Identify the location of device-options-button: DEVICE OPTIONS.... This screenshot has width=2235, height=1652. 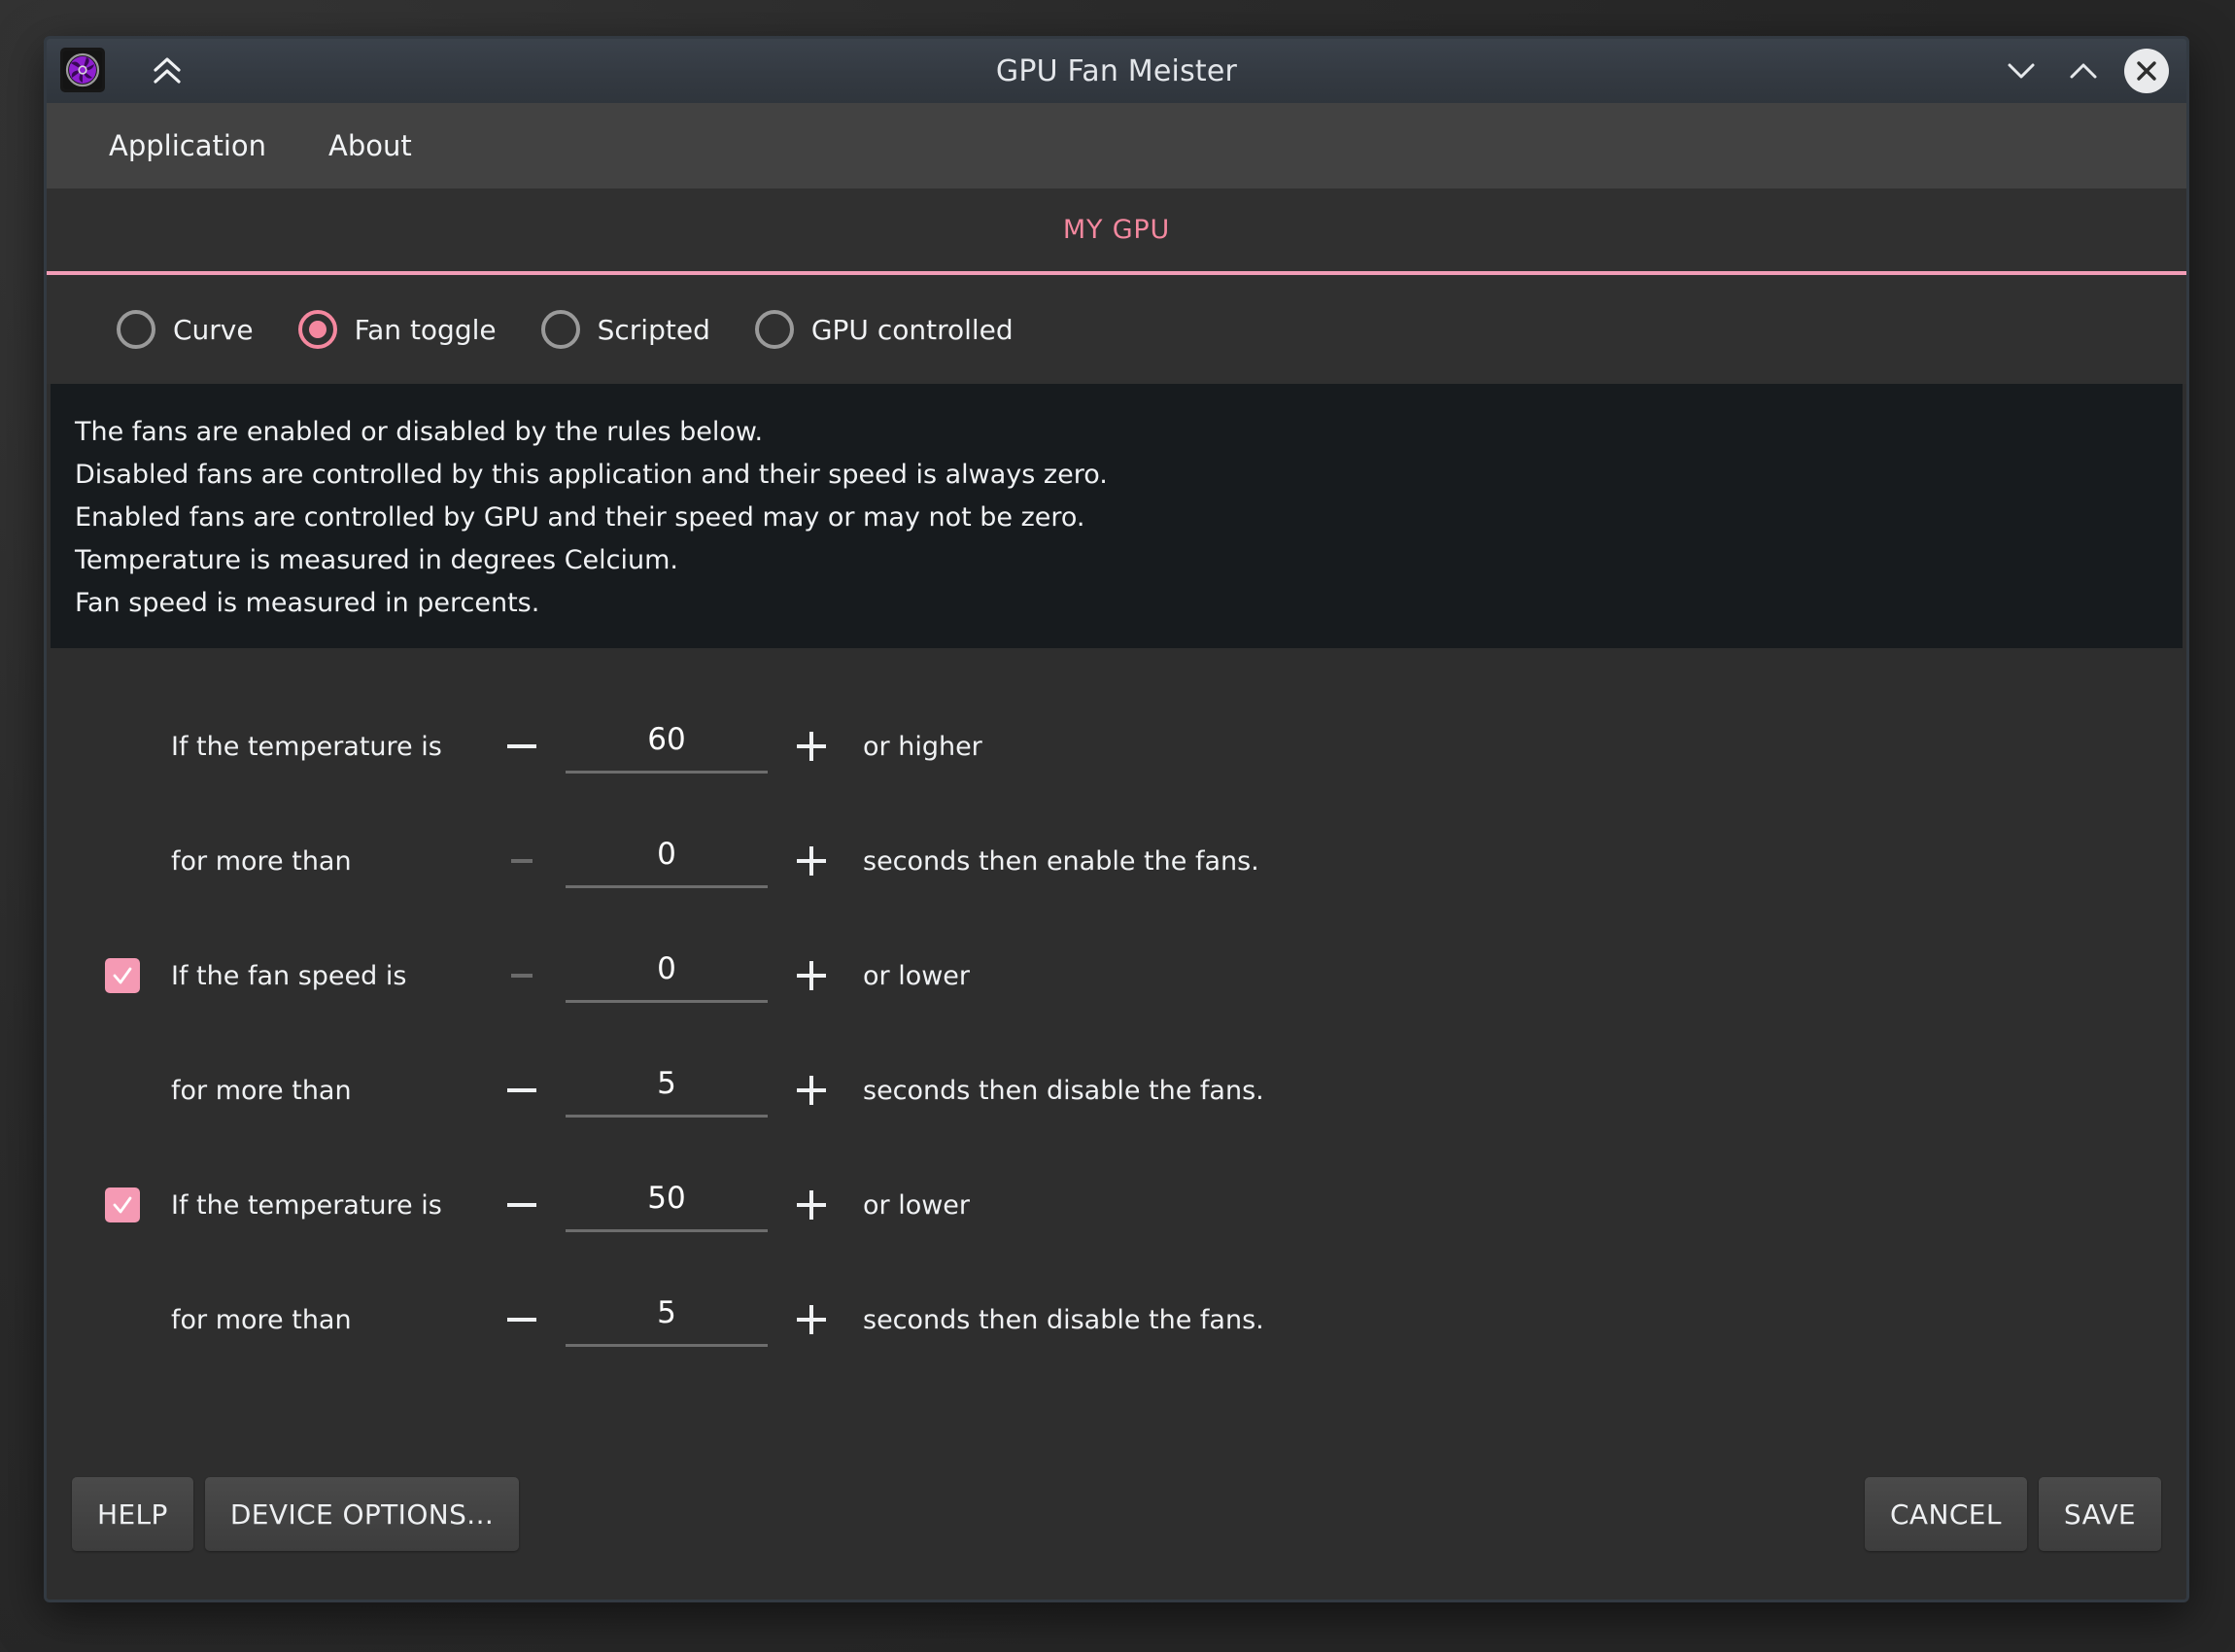
(362, 1514).